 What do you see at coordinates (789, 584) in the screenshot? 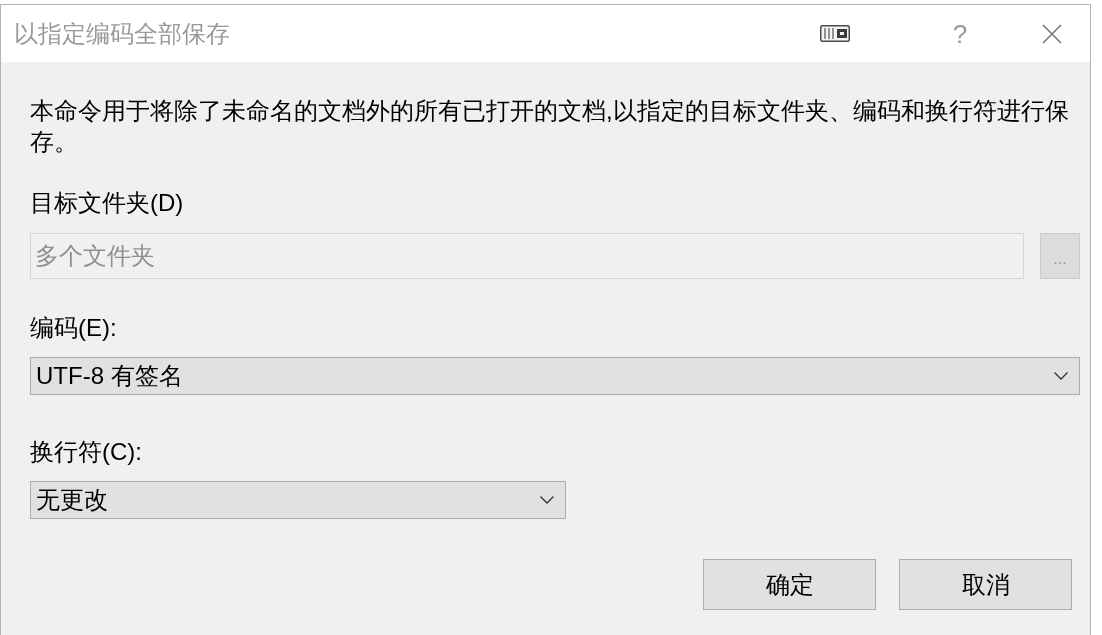
I see `ok-button: 确定` at bounding box center [789, 584].